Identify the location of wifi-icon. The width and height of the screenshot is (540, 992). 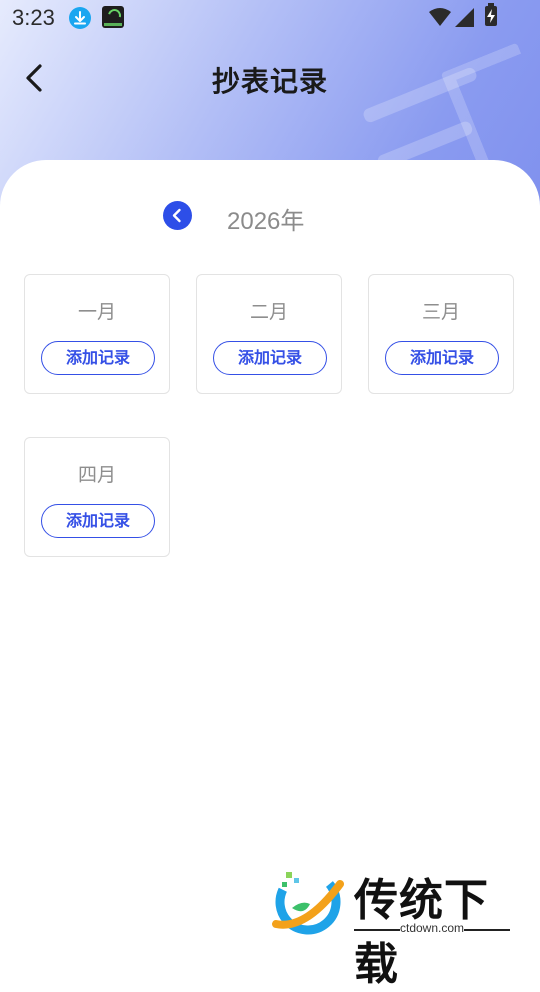
(440, 17).